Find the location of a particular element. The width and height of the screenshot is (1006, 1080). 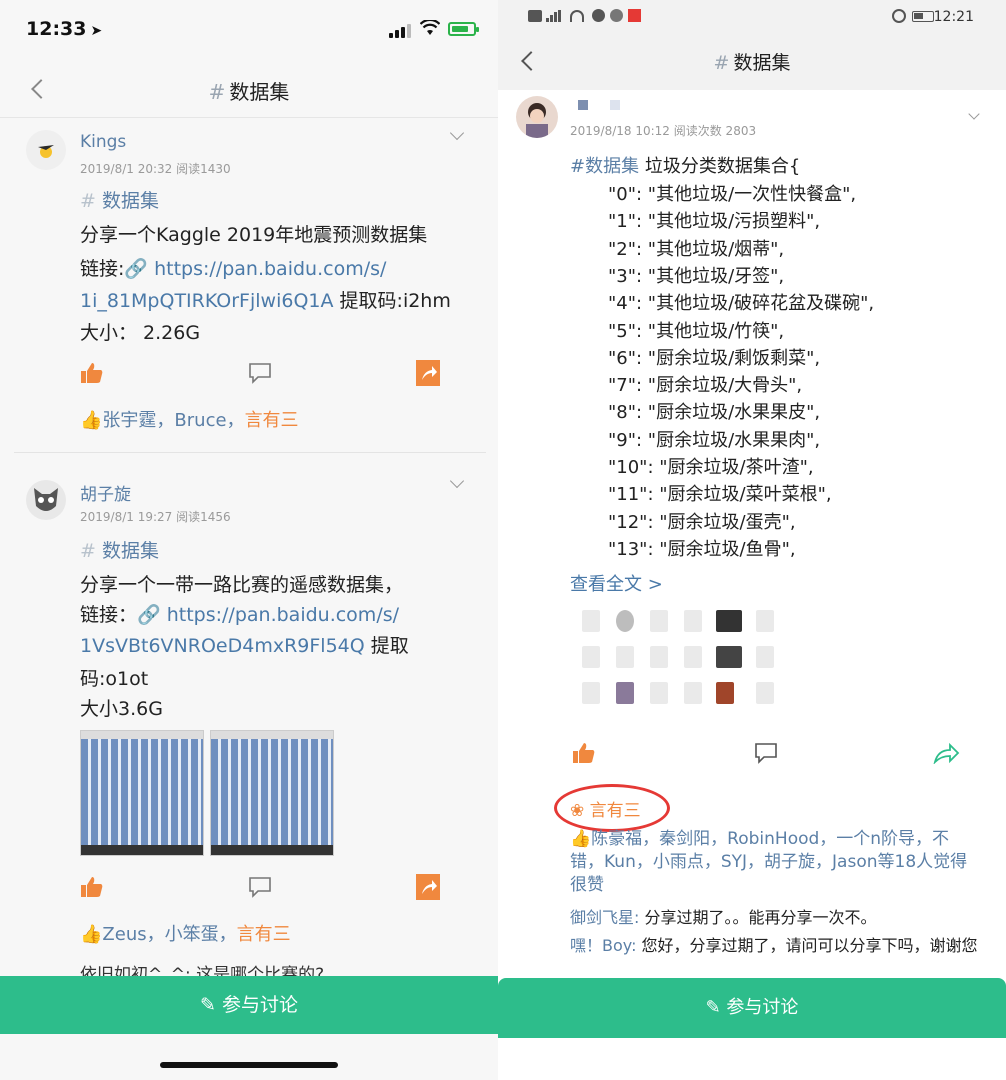

post-link-line: 1VsVBt6VNROeD4mxR9Fl54Q 提取 is located at coordinates (244, 646).